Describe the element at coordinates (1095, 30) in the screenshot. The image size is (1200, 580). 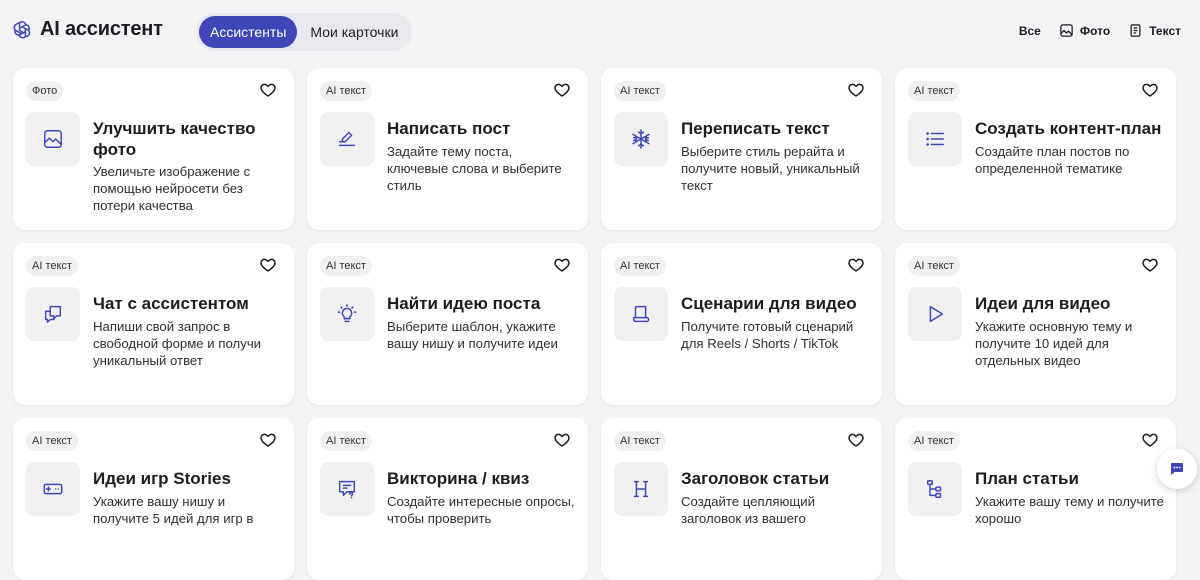
I see `filter-photo-label: Фото` at that location.